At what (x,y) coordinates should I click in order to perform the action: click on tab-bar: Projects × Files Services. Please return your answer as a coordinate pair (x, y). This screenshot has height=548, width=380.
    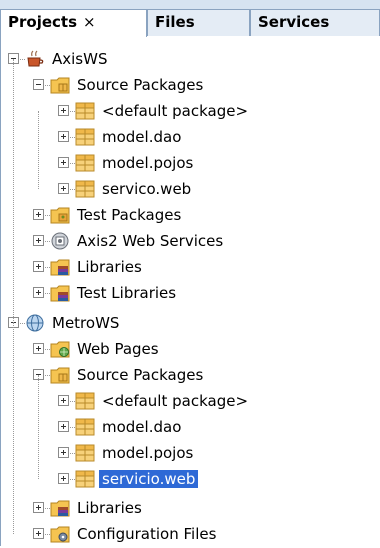
    Looking at the image, I should click on (190, 18).